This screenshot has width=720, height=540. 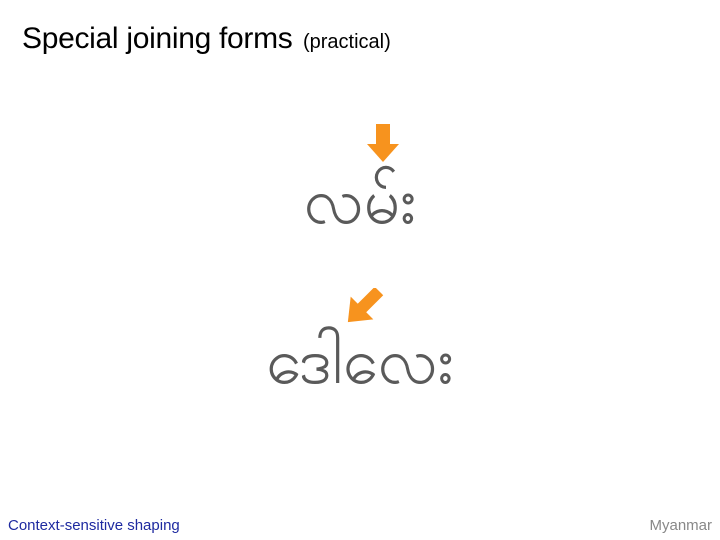 I want to click on title-main: Special joining forms, so click(x=157, y=38).